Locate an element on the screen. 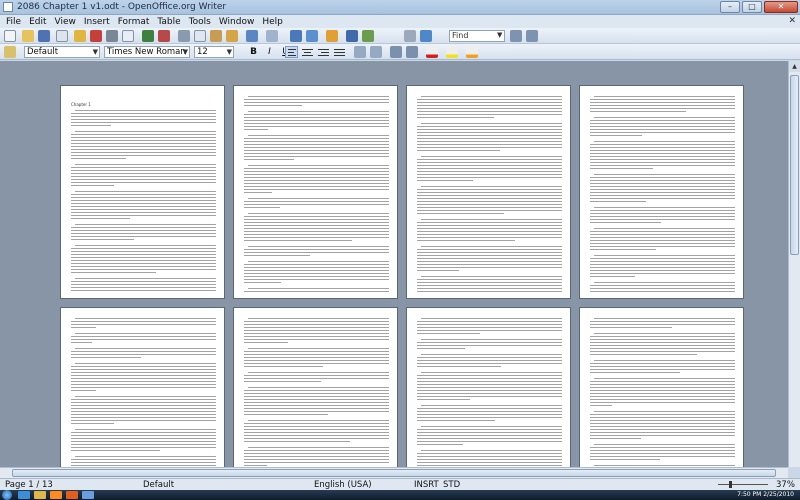  help-icon is located at coordinates (426, 36).